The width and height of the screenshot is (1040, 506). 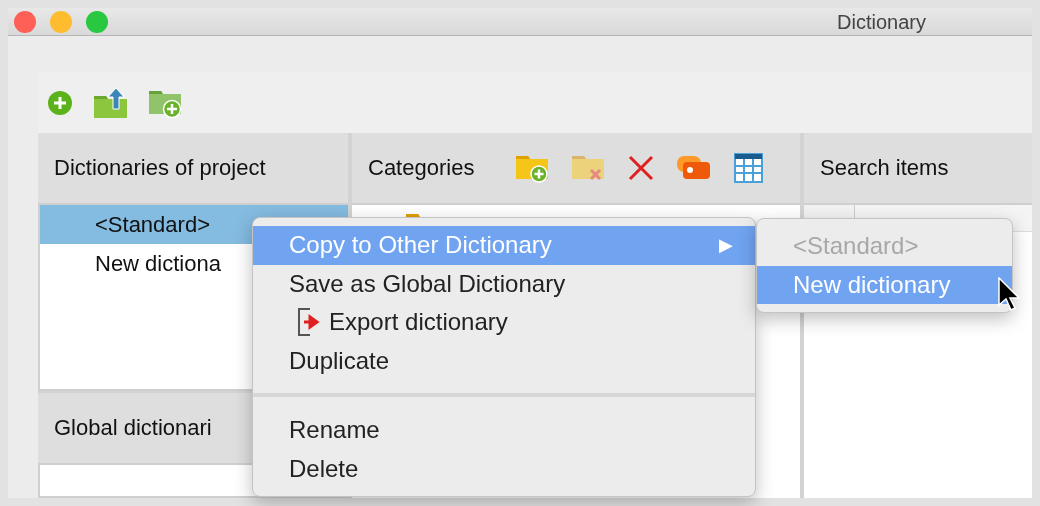 What do you see at coordinates (421, 168) in the screenshot?
I see `pane-header: Categories` at bounding box center [421, 168].